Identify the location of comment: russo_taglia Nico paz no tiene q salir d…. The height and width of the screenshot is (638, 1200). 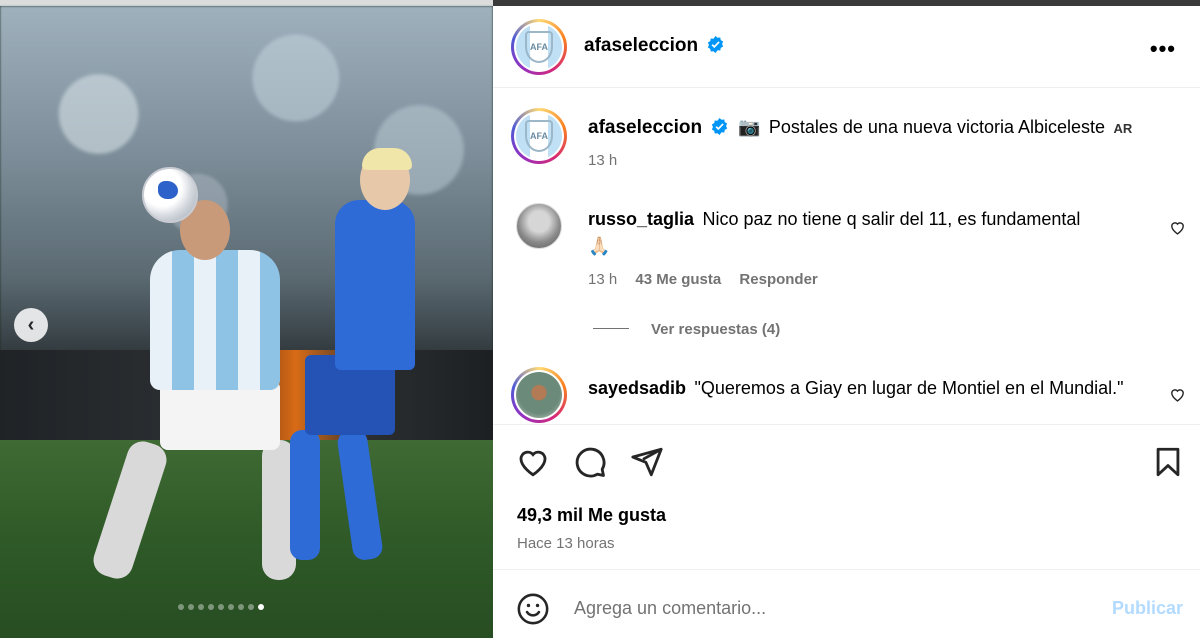
(868, 232).